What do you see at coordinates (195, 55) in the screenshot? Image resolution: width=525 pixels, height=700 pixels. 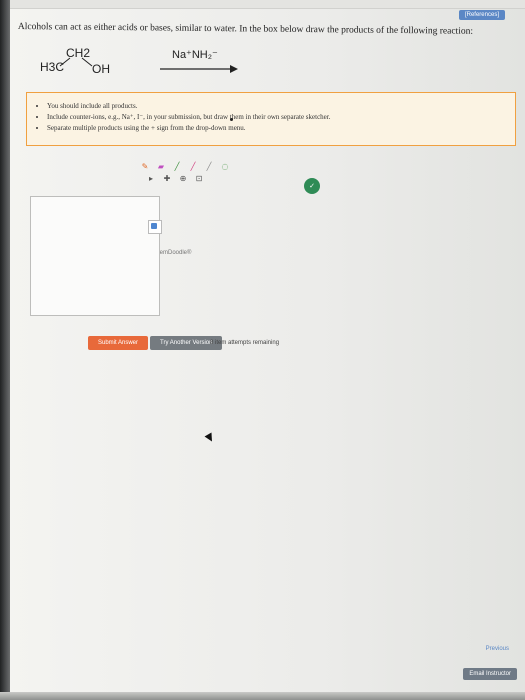 I see `reagent-label: Na⁺NH₂⁻` at bounding box center [195, 55].